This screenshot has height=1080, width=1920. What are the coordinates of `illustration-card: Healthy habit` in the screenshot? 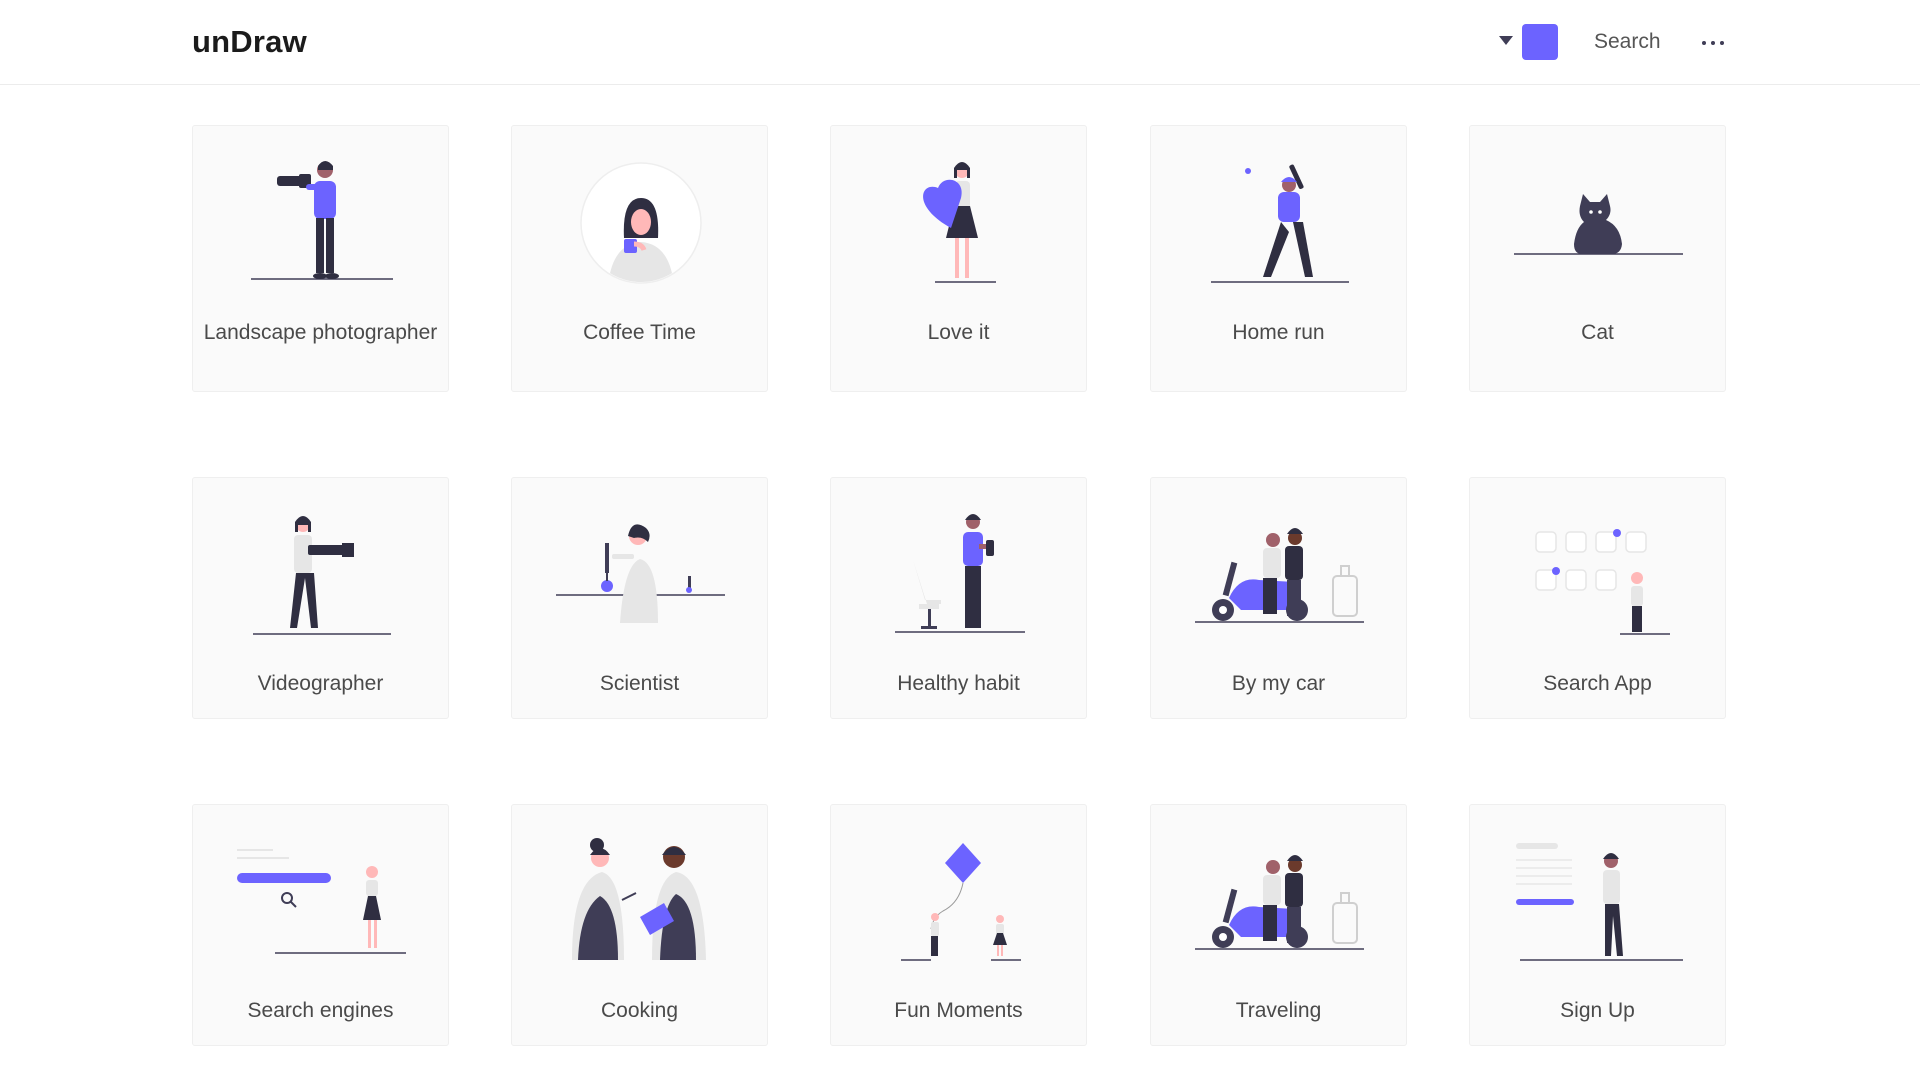 It's located at (958, 598).